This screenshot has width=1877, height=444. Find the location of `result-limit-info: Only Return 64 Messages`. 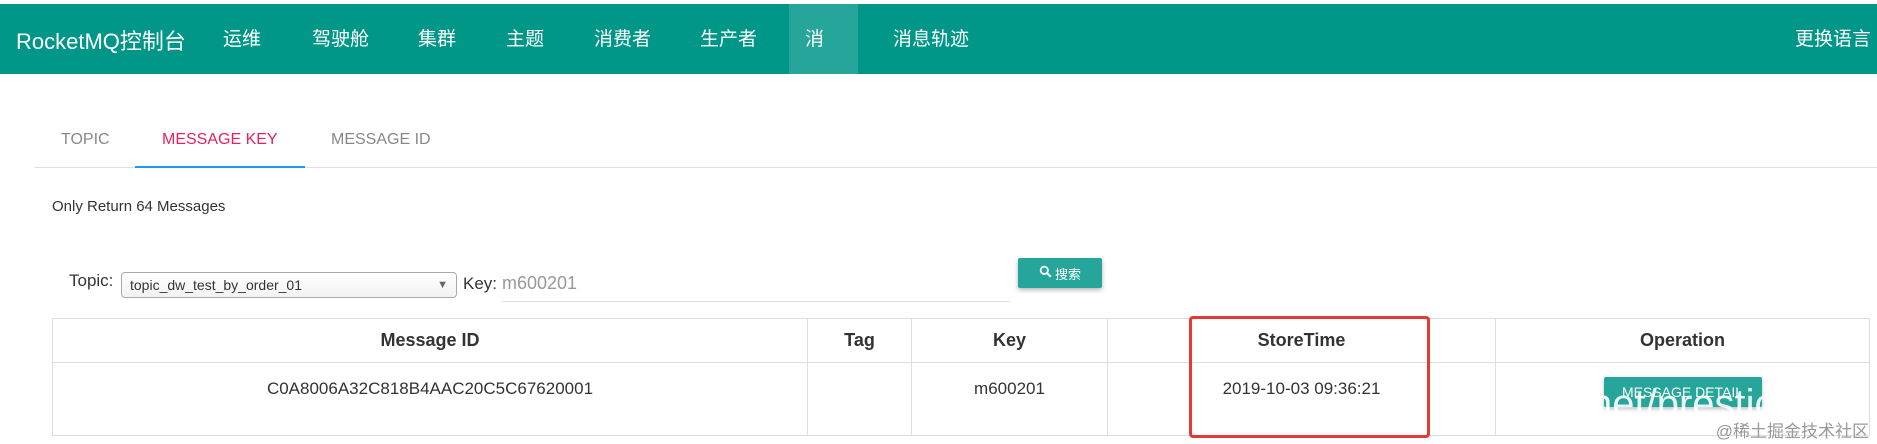

result-limit-info: Only Return 64 Messages is located at coordinates (139, 206).